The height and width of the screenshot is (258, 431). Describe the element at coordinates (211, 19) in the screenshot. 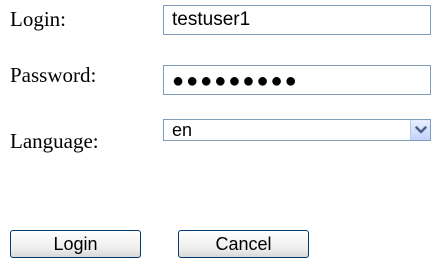

I see `login-value: testuser1` at that location.